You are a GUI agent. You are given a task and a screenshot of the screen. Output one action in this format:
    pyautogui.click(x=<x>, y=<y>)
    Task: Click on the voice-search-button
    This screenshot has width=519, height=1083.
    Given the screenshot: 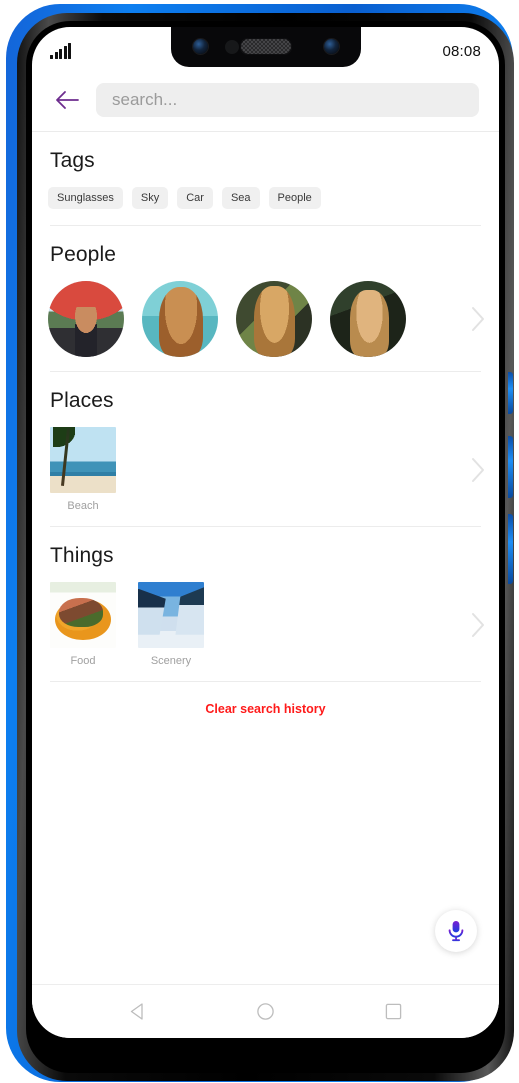 What is the action you would take?
    pyautogui.click(x=456, y=931)
    